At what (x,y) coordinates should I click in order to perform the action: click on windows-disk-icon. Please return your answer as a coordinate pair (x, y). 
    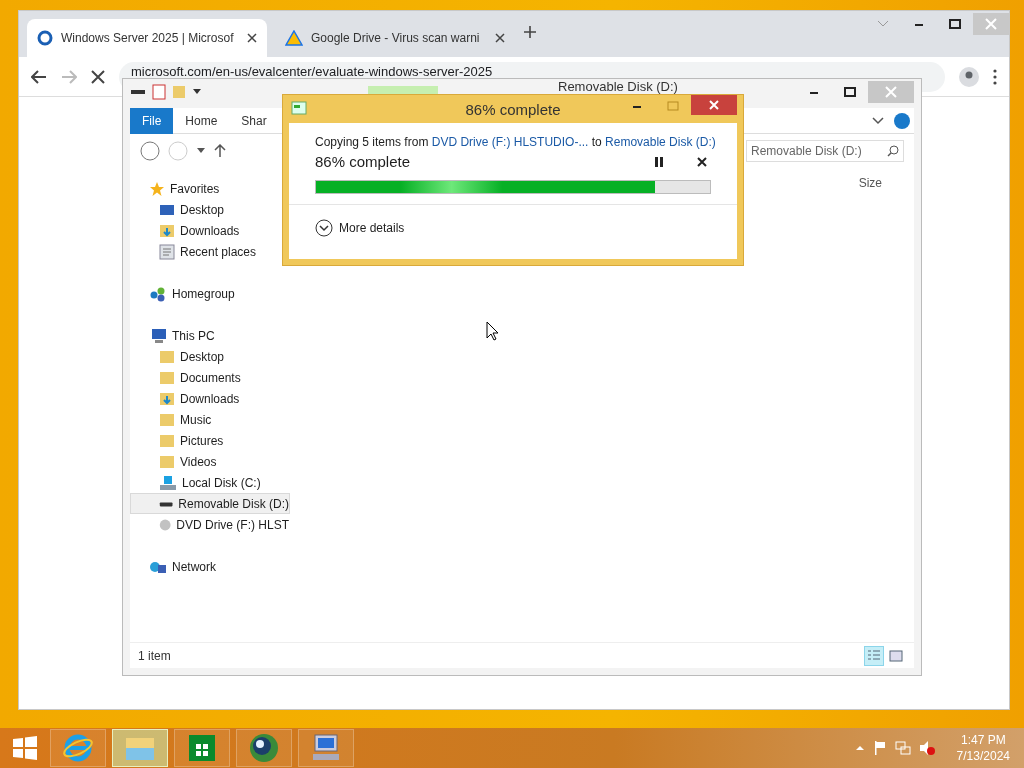
    Looking at the image, I should click on (168, 482).